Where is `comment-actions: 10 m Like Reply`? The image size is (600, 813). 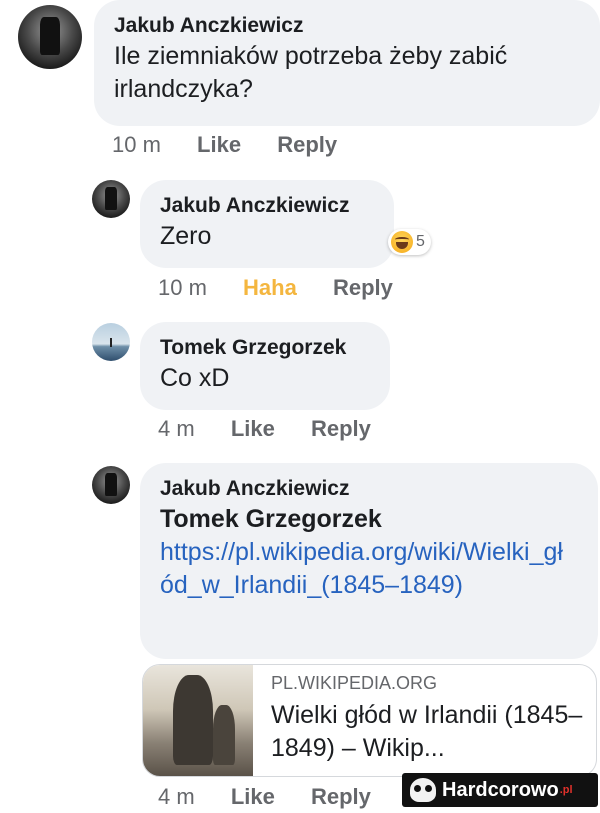
comment-actions: 10 m Like Reply is located at coordinates (239, 145).